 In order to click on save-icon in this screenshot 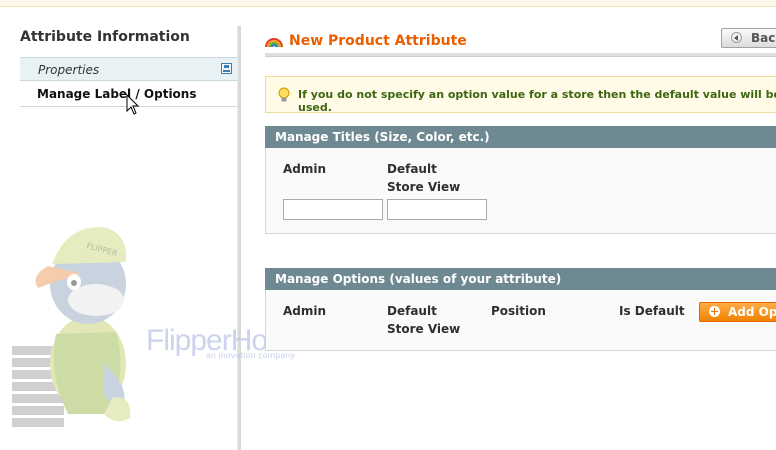, I will do `click(226, 68)`.